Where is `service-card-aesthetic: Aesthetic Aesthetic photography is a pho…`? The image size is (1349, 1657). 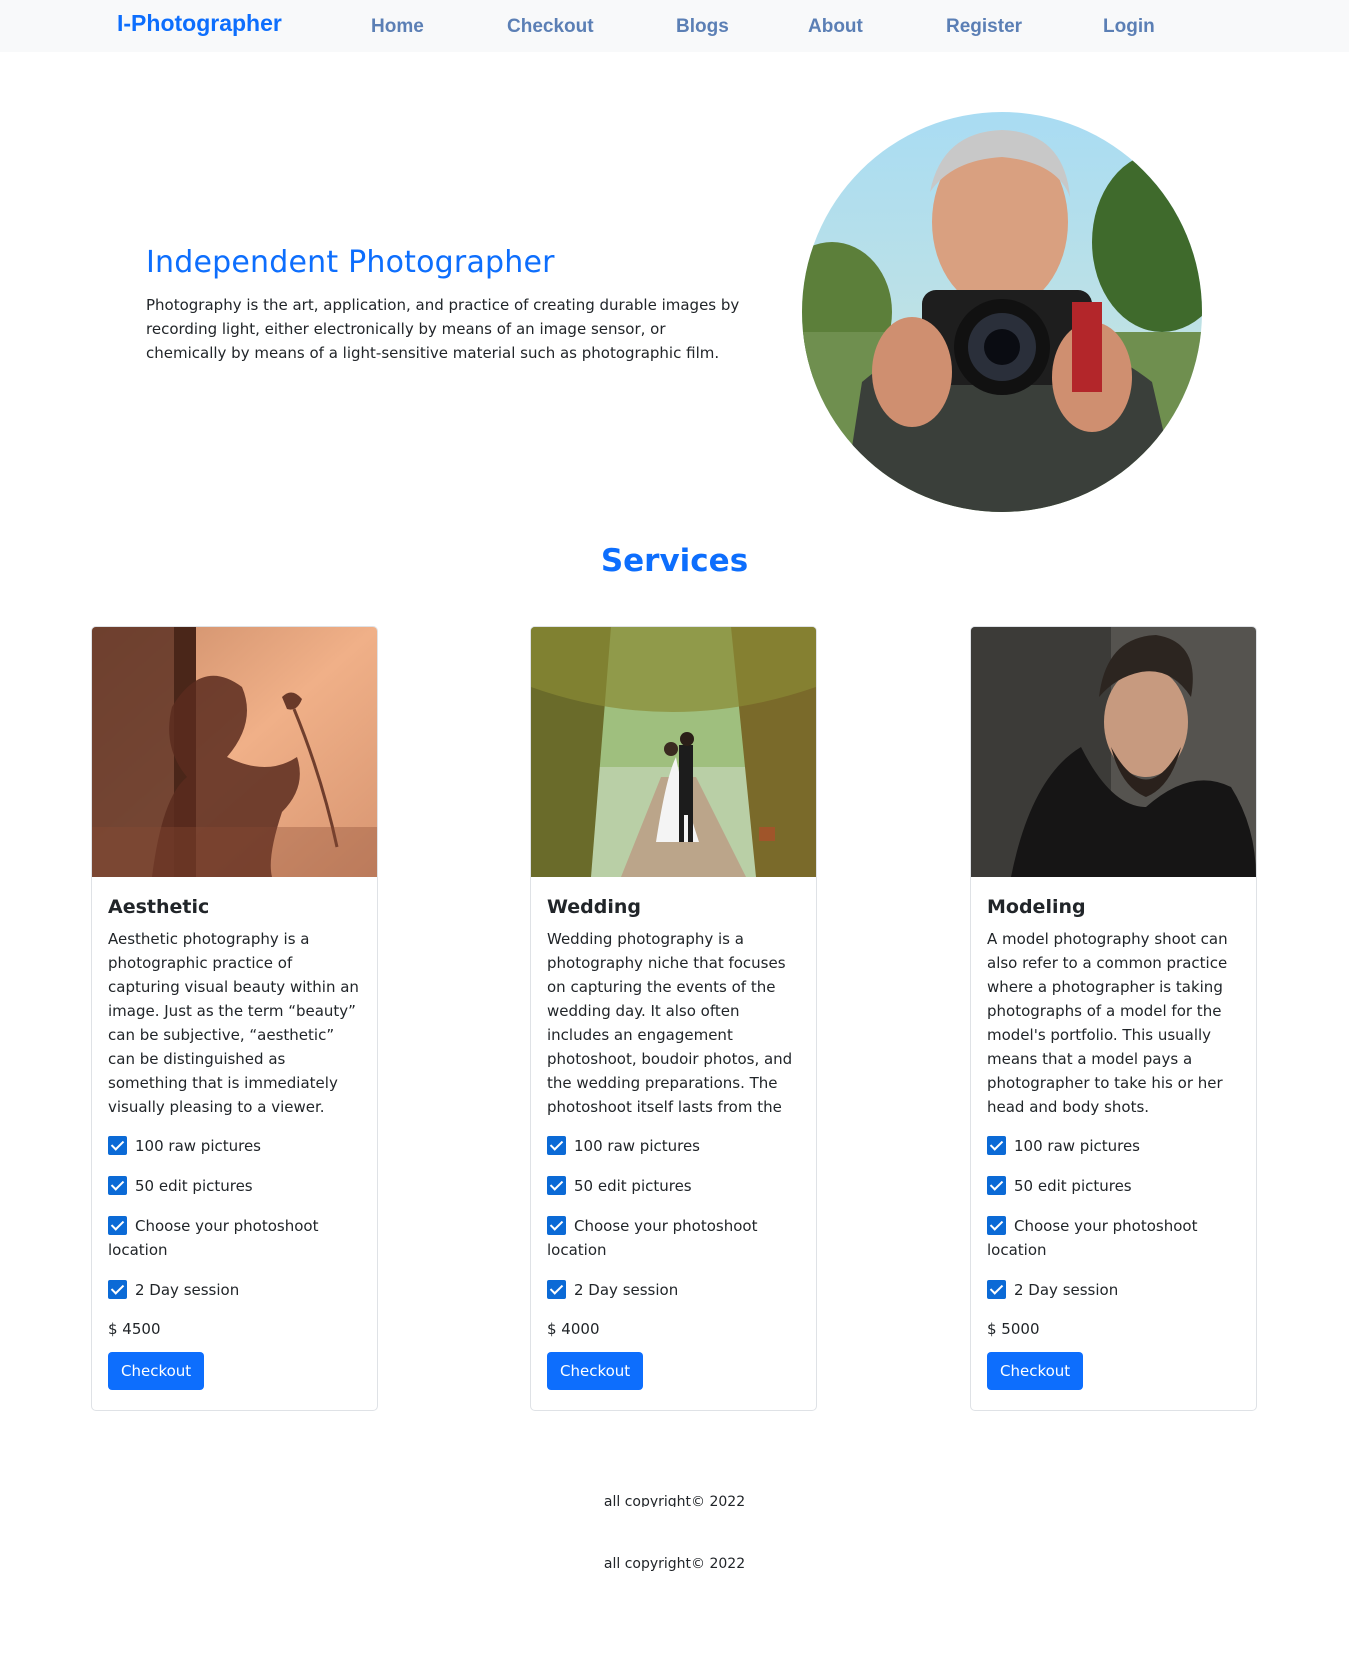
service-card-aesthetic: Aesthetic Aesthetic photography is a pho… is located at coordinates (234, 1018).